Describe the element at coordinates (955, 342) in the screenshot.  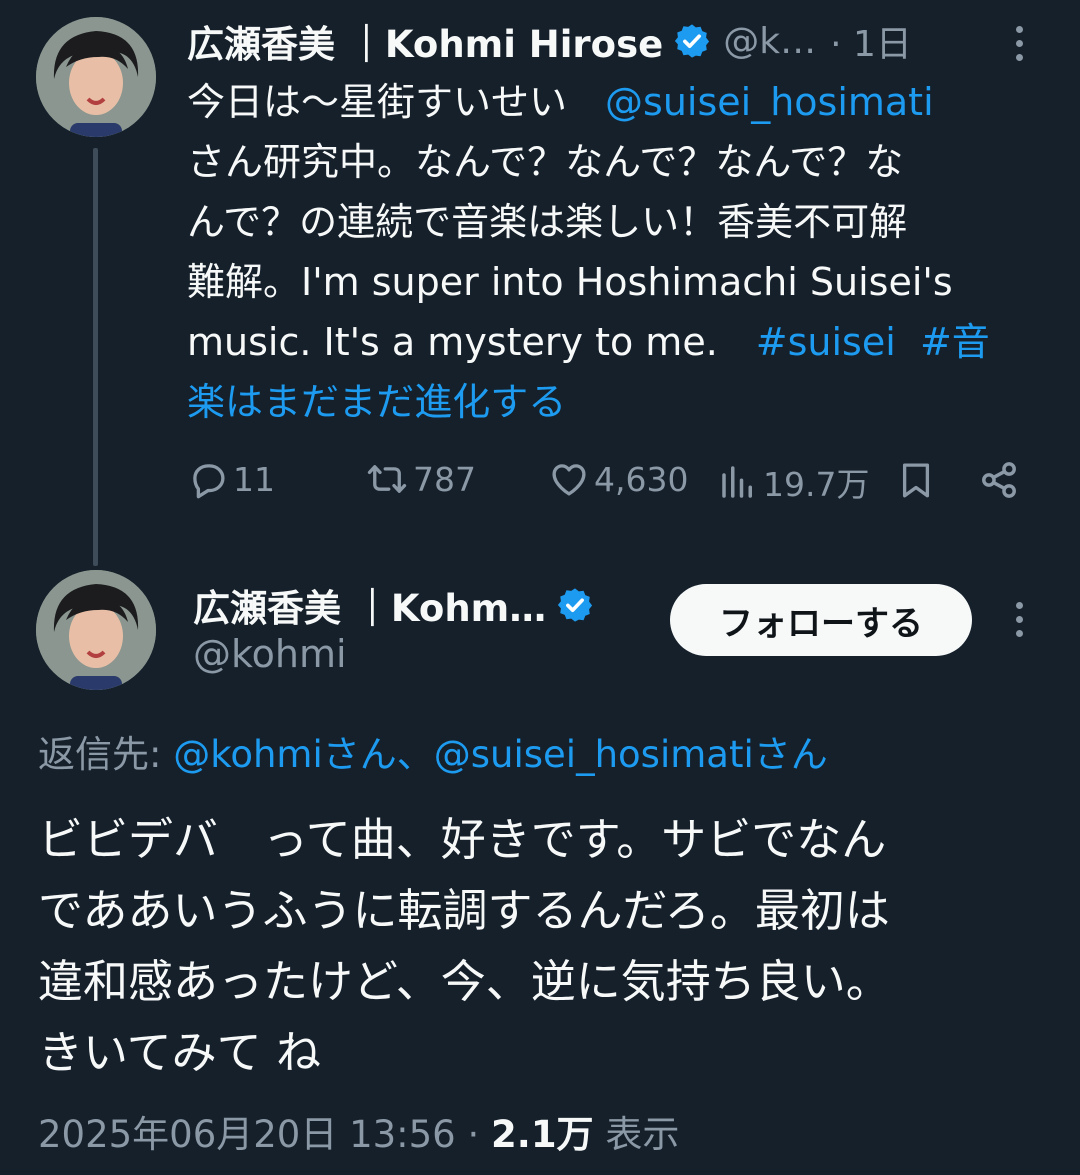
I see `hashtag-link: #音` at that location.